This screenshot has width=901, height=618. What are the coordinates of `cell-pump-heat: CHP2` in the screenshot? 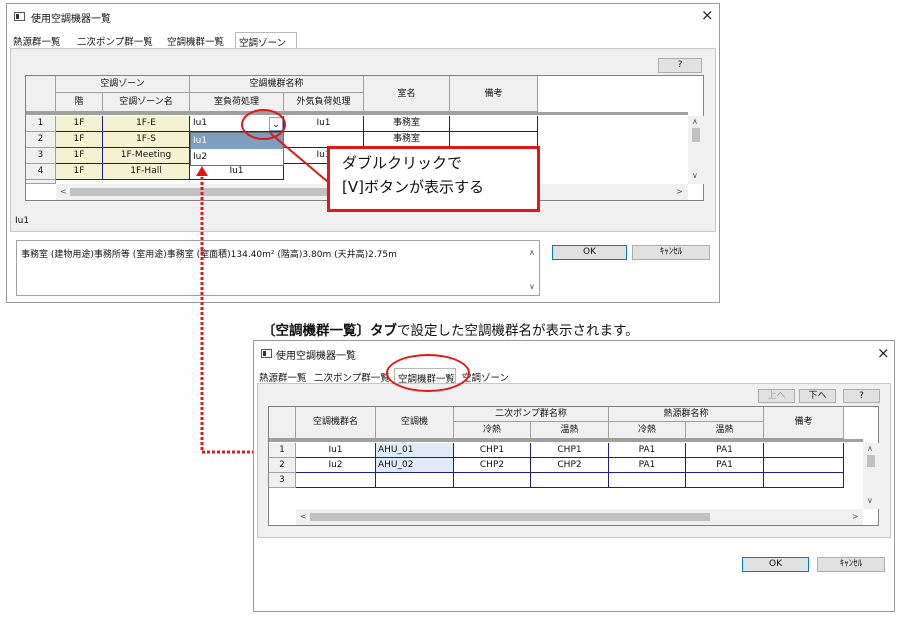 It's located at (570, 465).